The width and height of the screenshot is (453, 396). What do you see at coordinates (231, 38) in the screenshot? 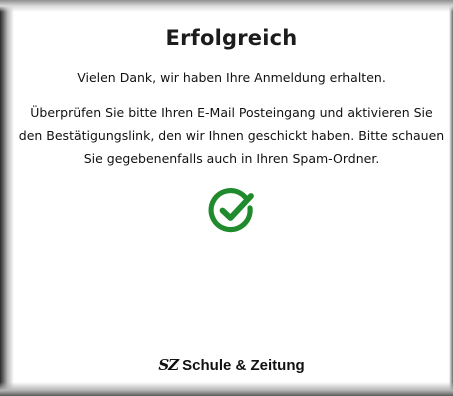
I see `dialog-title: Erfolgreich` at bounding box center [231, 38].